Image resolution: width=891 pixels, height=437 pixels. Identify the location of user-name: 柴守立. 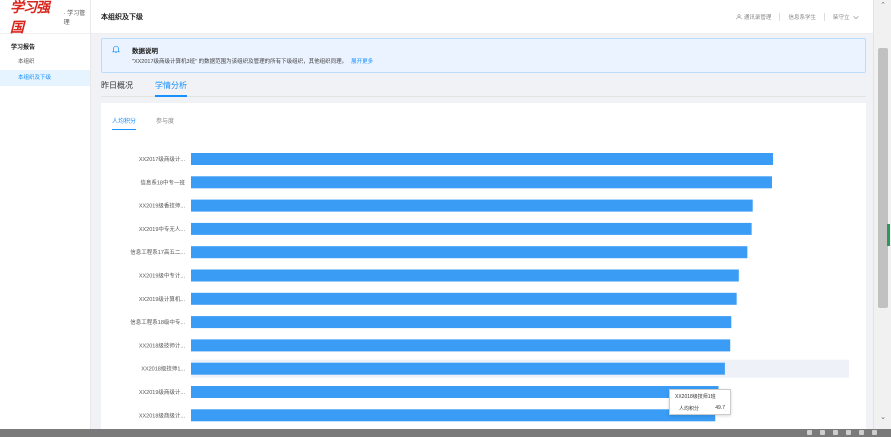
(841, 17).